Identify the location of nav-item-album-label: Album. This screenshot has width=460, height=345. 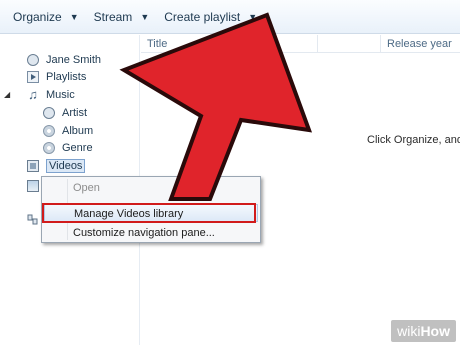
(78, 131).